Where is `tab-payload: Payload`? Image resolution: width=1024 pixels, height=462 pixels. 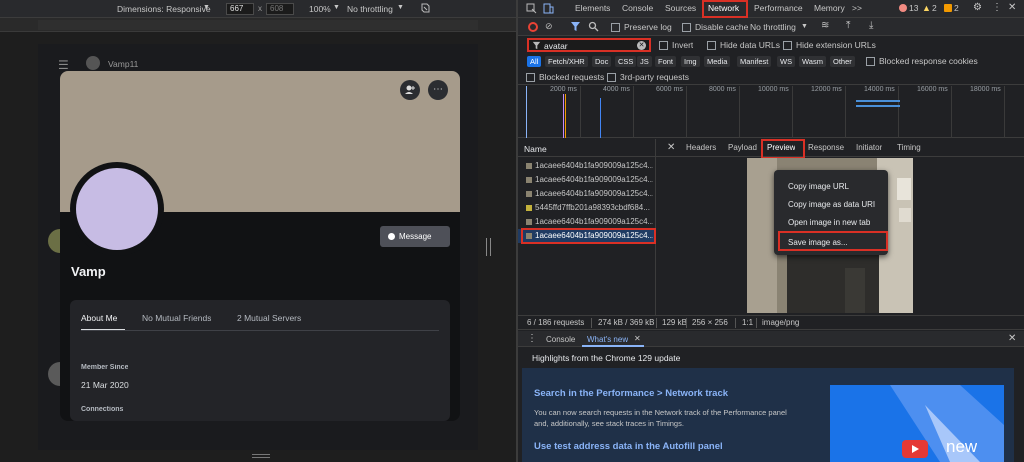 tab-payload: Payload is located at coordinates (742, 147).